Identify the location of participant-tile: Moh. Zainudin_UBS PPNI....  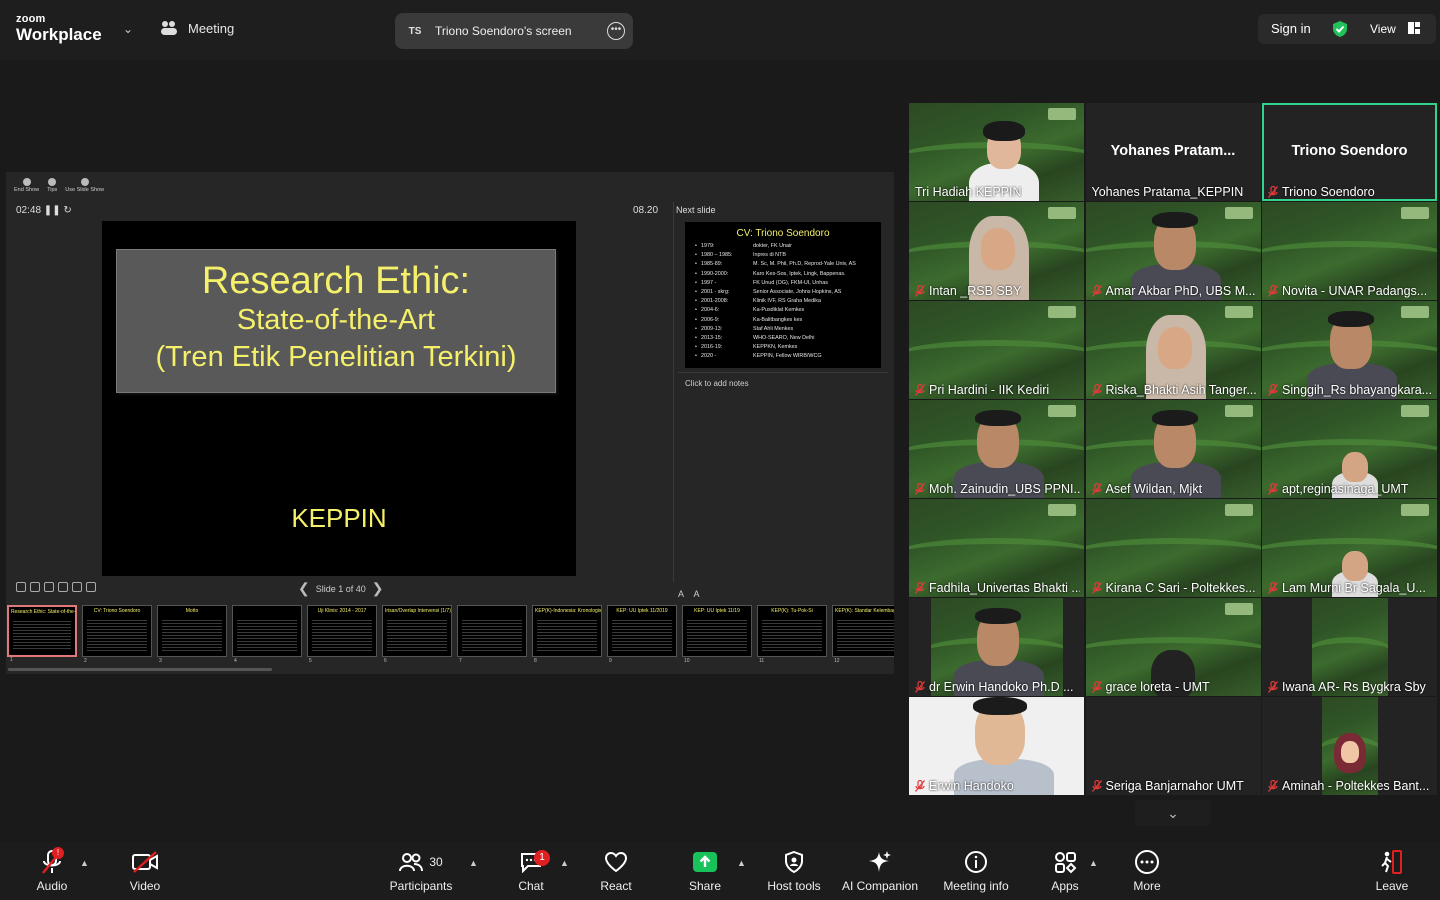
(996, 449).